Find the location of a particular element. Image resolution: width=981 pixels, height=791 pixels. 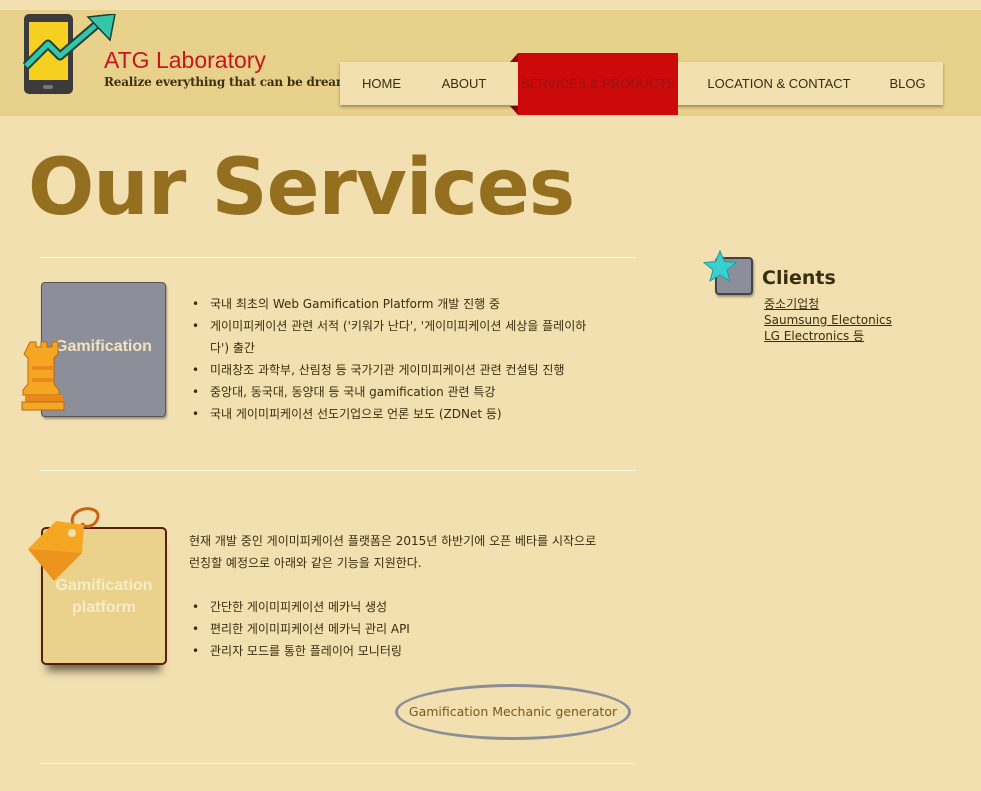

star-icon is located at coordinates (720, 266).